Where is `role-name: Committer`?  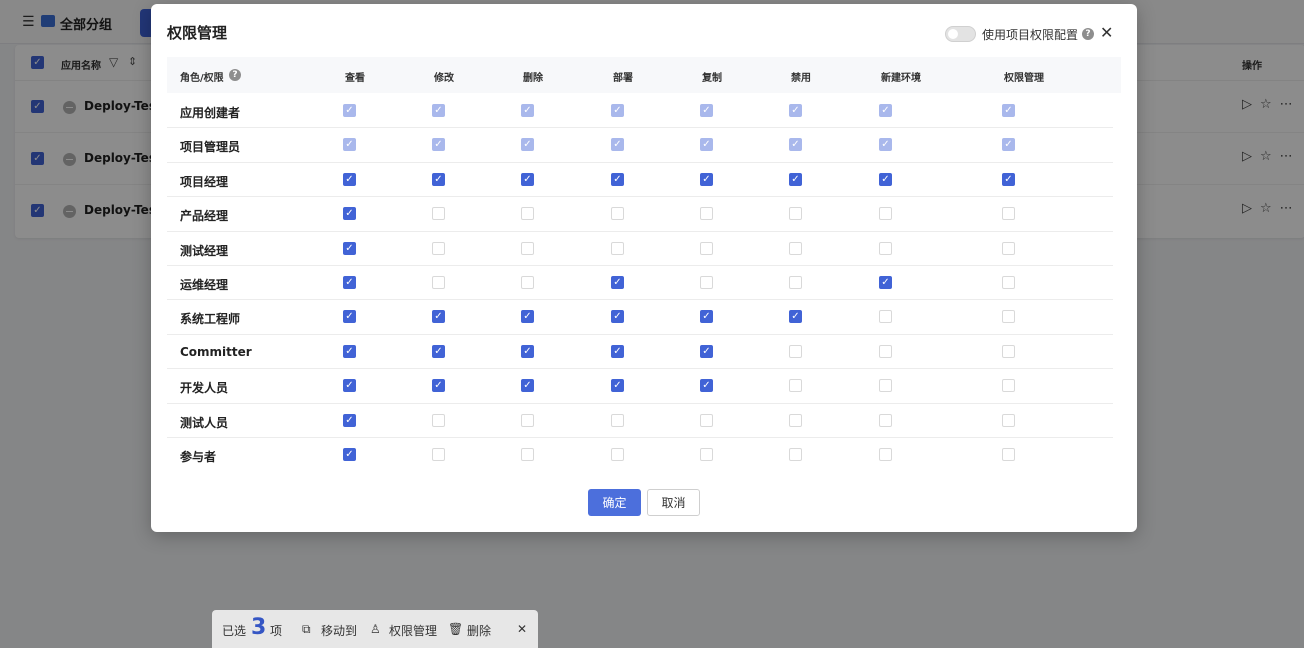 role-name: Committer is located at coordinates (216, 351).